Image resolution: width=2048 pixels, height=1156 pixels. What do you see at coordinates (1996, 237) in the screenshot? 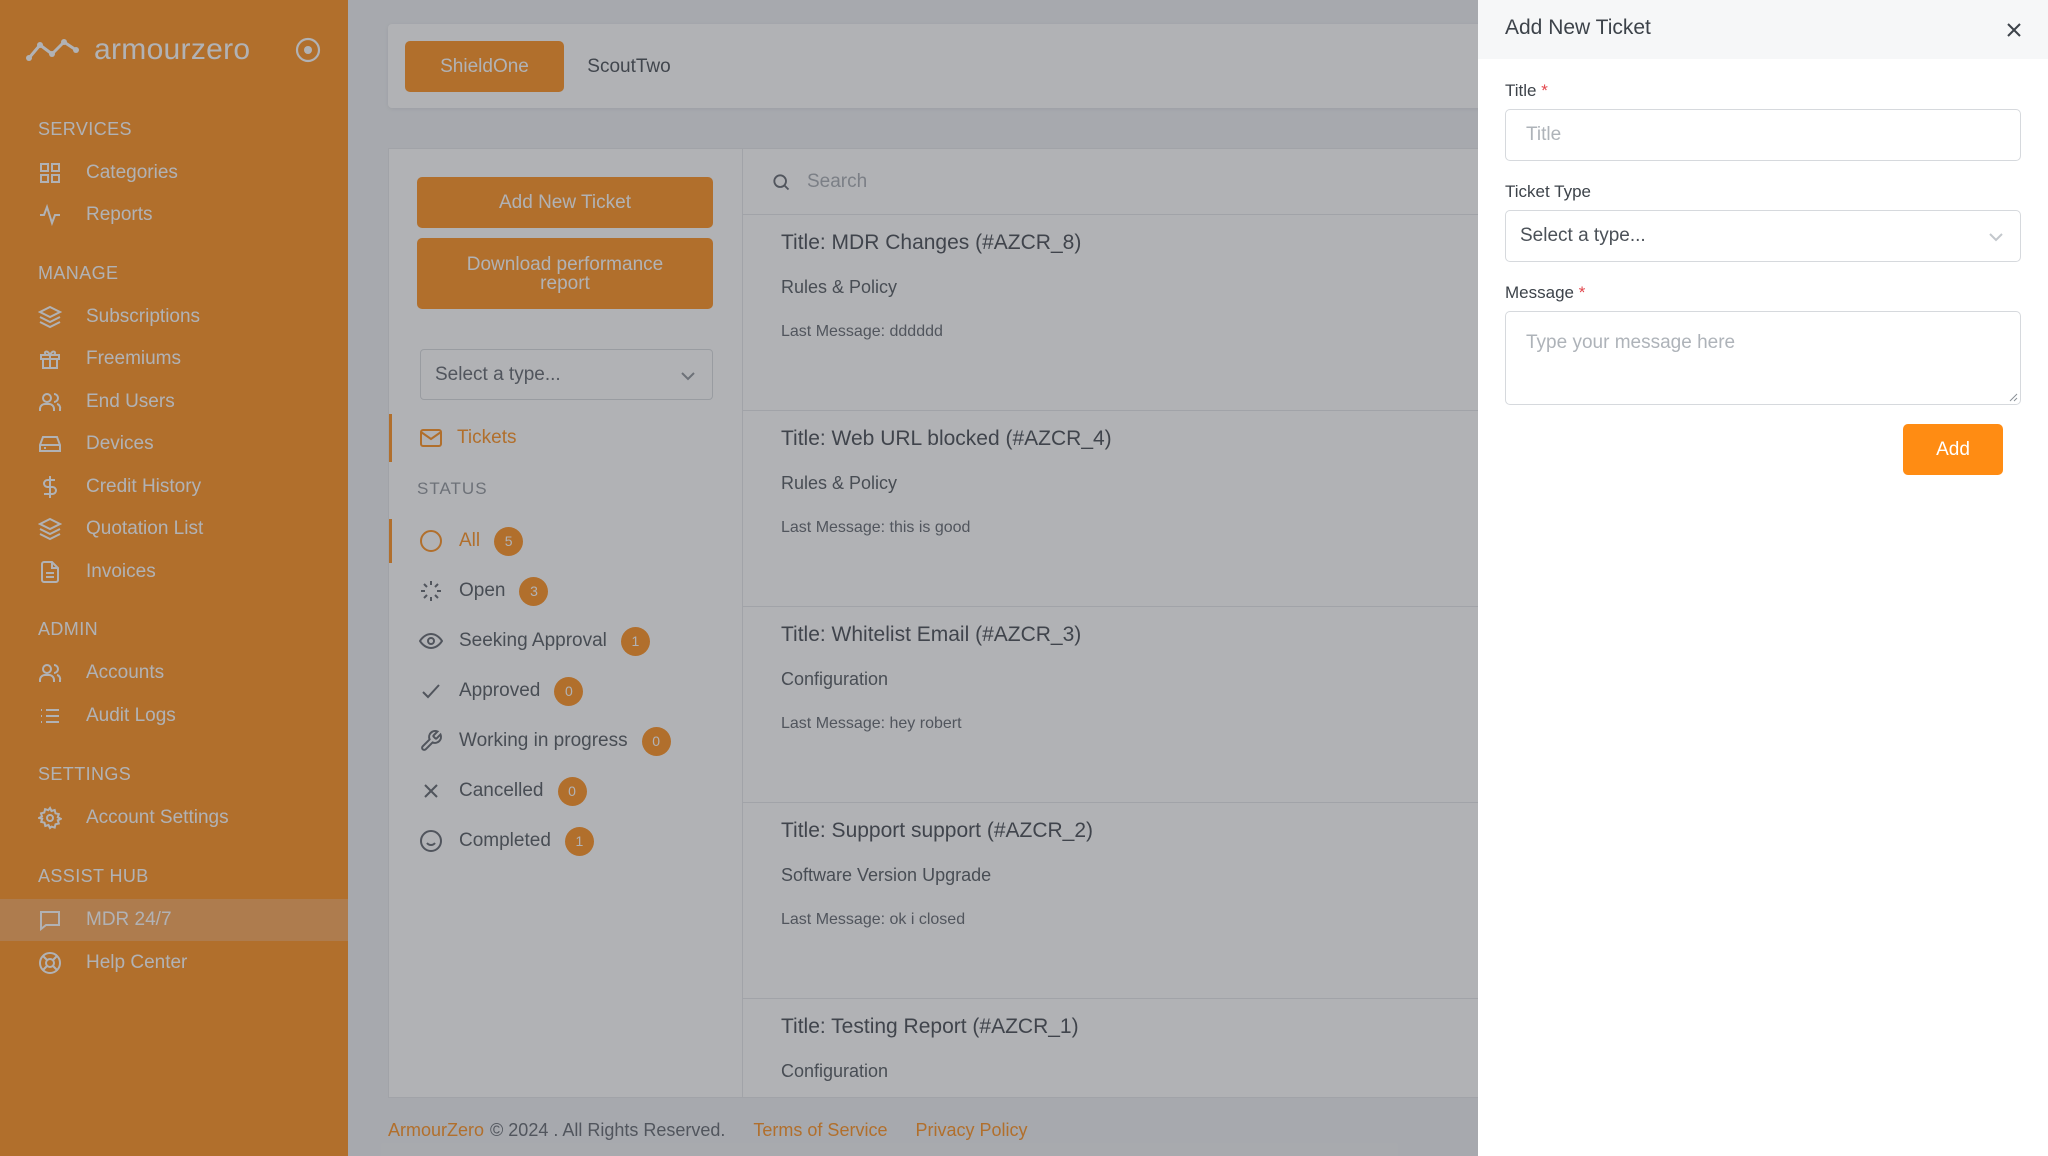
I see `chevron-down-icon` at bounding box center [1996, 237].